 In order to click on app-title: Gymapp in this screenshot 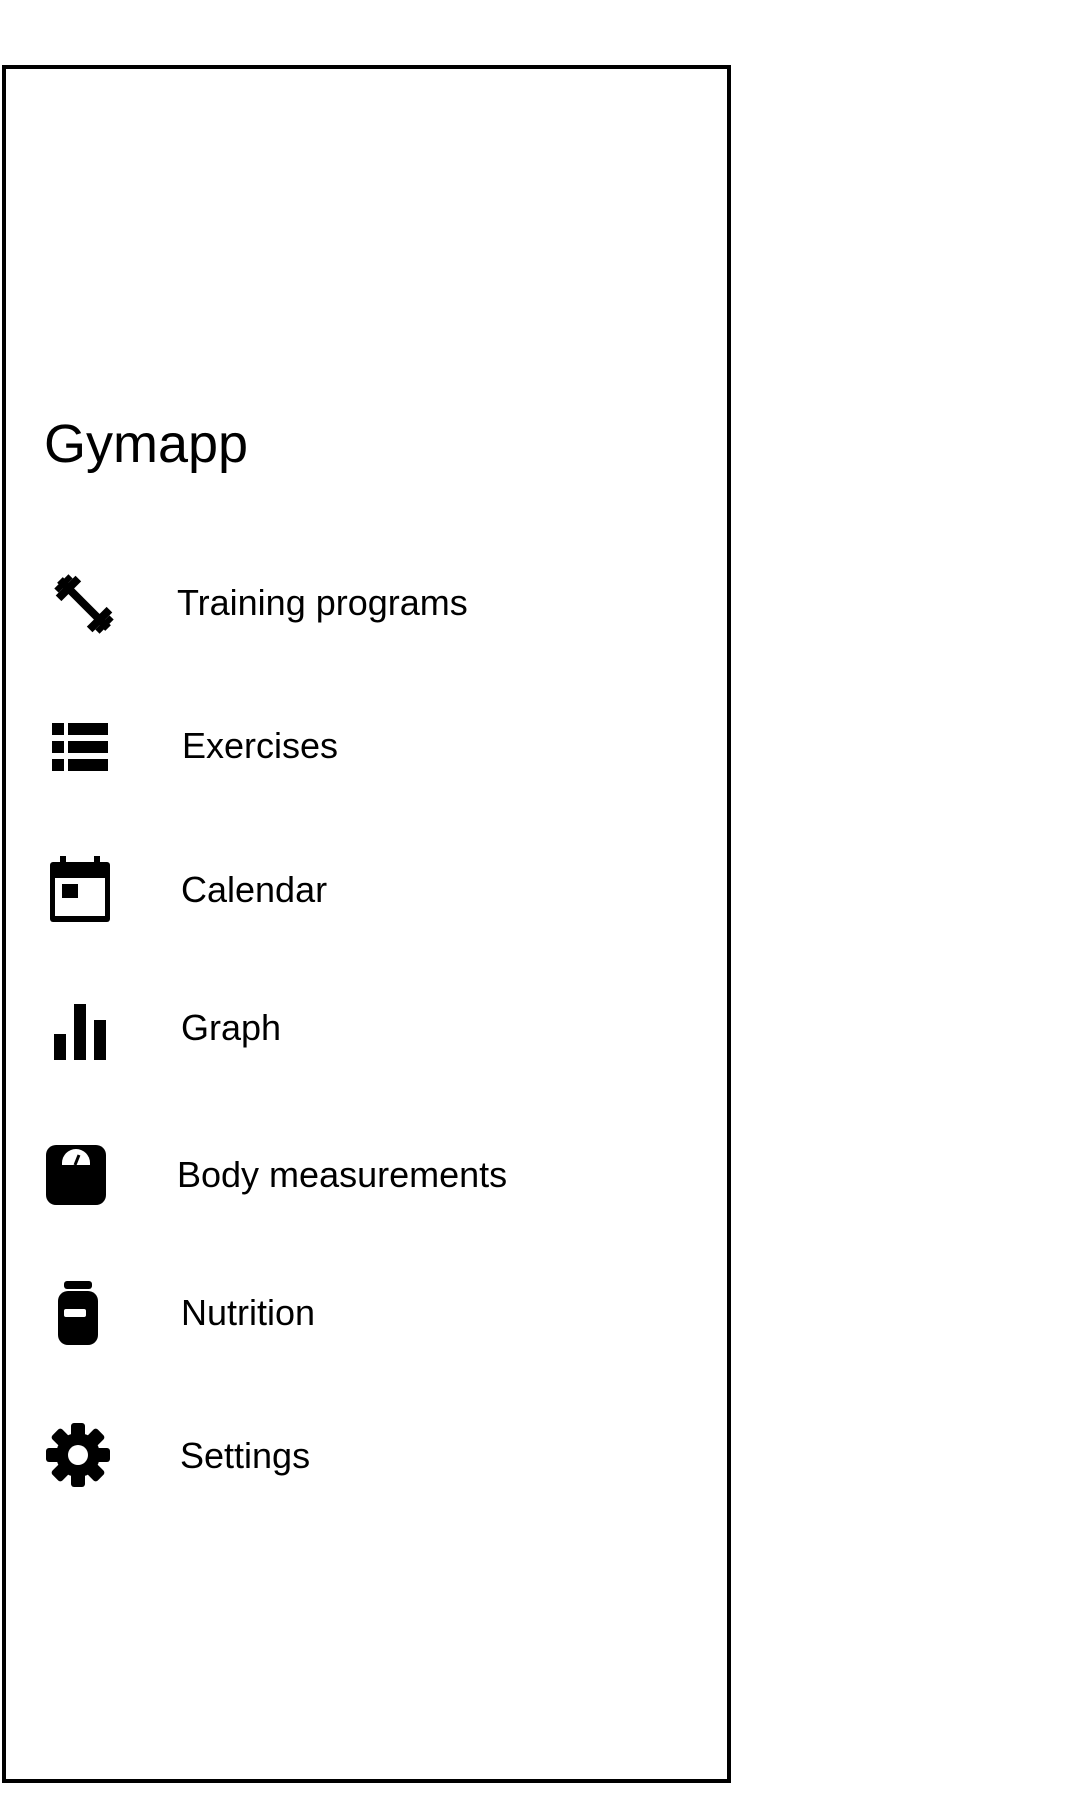, I will do `click(146, 444)`.